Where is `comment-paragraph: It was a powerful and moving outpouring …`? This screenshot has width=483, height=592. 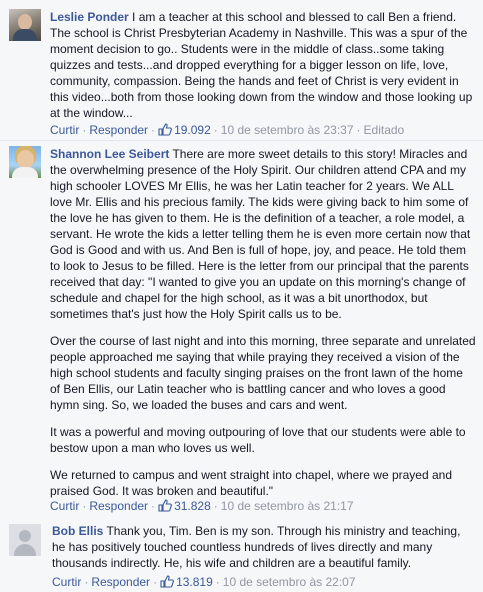
comment-paragraph: It was a powerful and moving outpouring … is located at coordinates (258, 440).